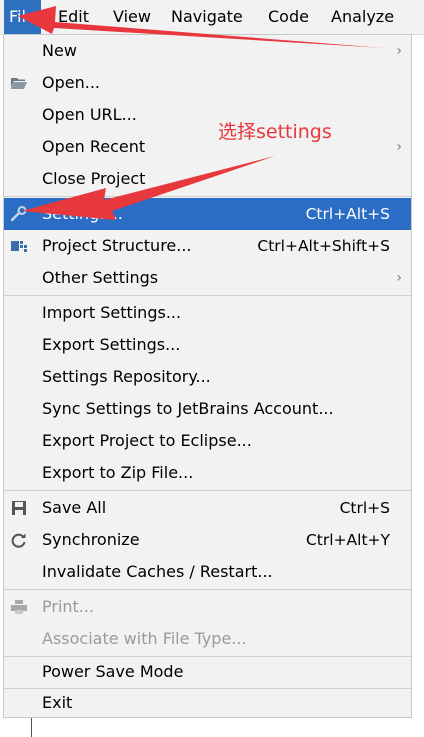 Image resolution: width=424 pixels, height=737 pixels. I want to click on menu-item-label: New, so click(59, 50).